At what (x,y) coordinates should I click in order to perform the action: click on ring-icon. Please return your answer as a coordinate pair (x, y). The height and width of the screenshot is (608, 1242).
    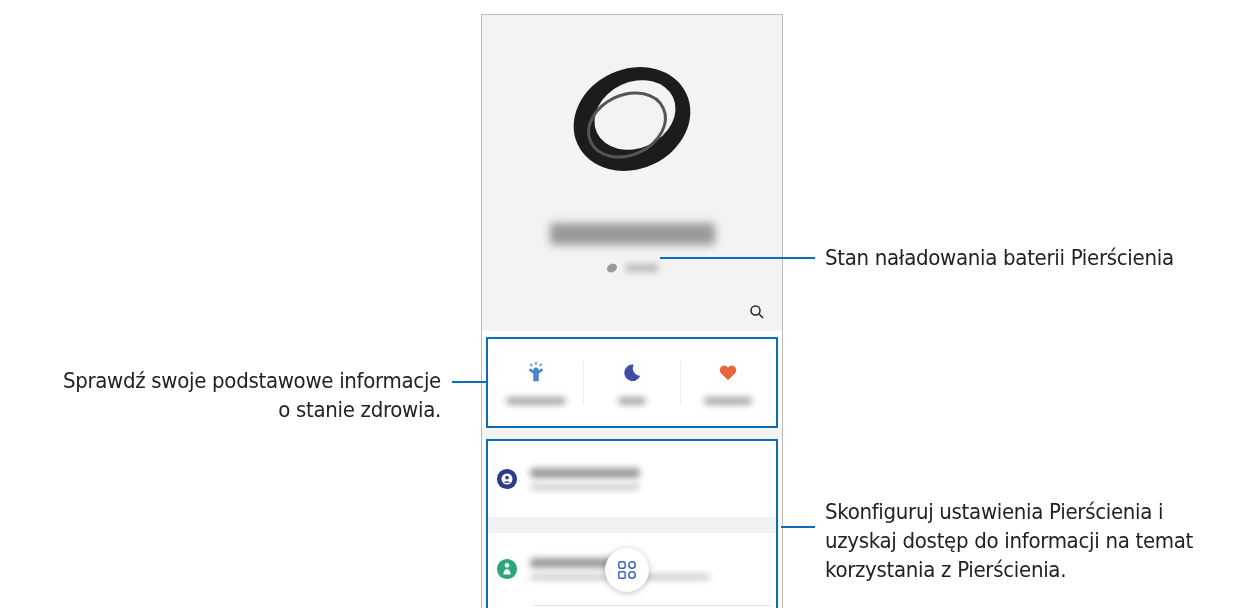
    Looking at the image, I should click on (612, 268).